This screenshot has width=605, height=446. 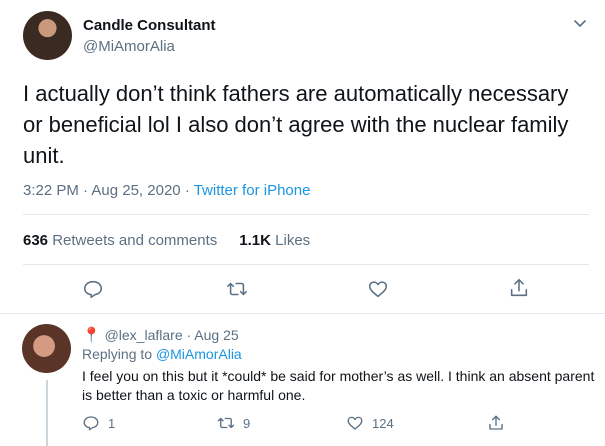 I want to click on thread-line, so click(x=47, y=413).